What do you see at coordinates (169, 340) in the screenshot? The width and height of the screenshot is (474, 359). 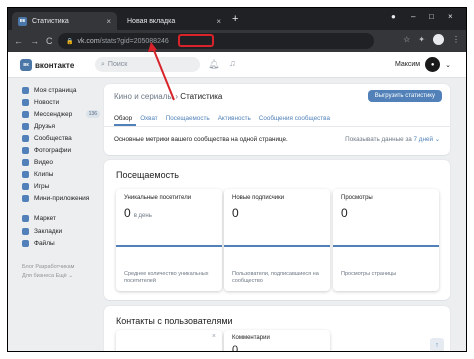 I see `contact-card-empty: ×` at bounding box center [169, 340].